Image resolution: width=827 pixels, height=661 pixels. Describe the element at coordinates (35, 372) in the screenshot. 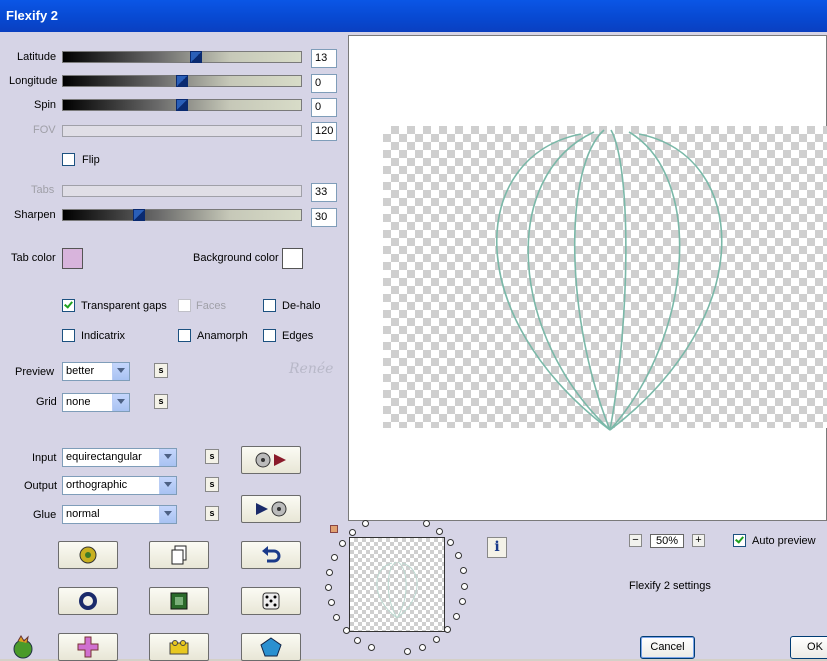

I see `preview-label: Preview` at that location.